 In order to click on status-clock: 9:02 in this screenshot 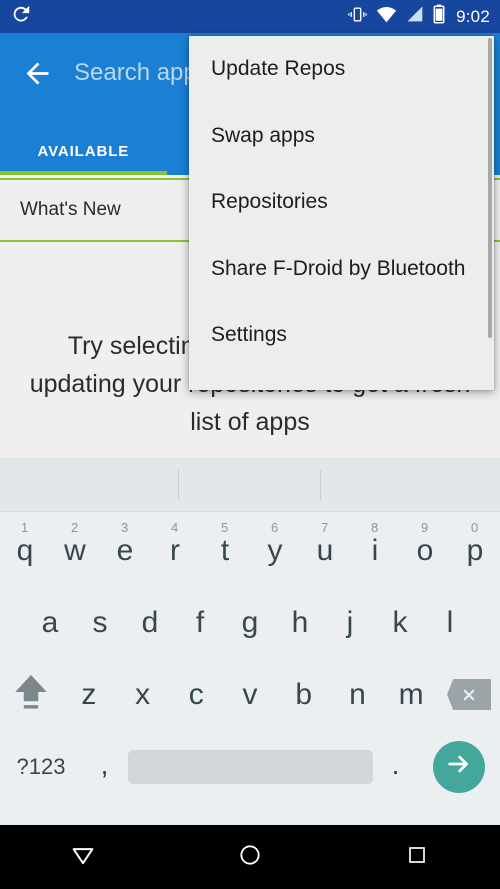, I will do `click(473, 16)`.